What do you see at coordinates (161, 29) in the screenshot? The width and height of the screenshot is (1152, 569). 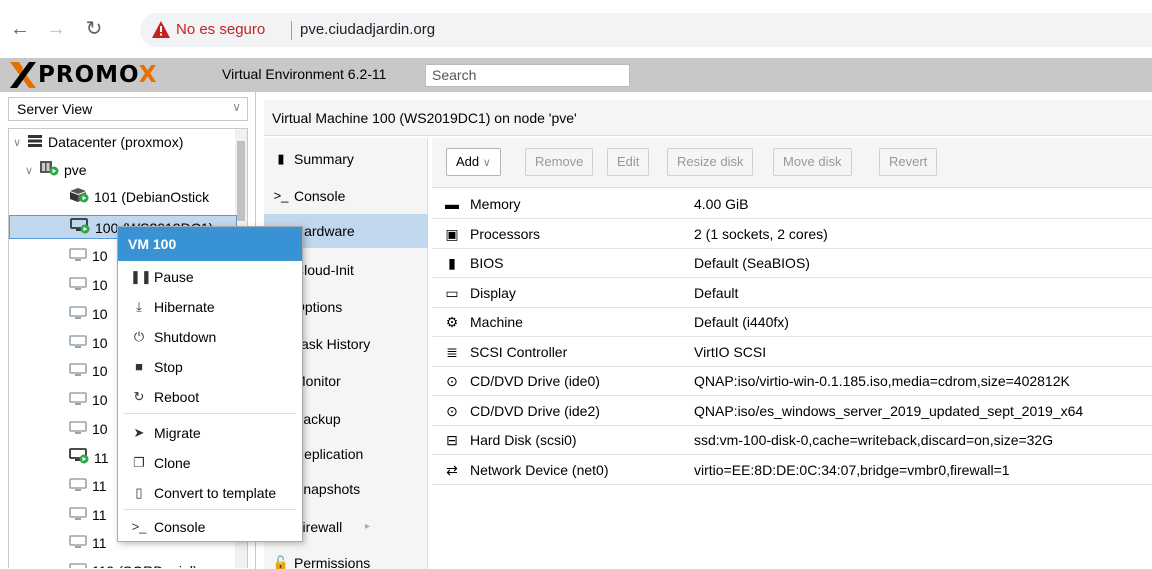 I see `warning-icon` at bounding box center [161, 29].